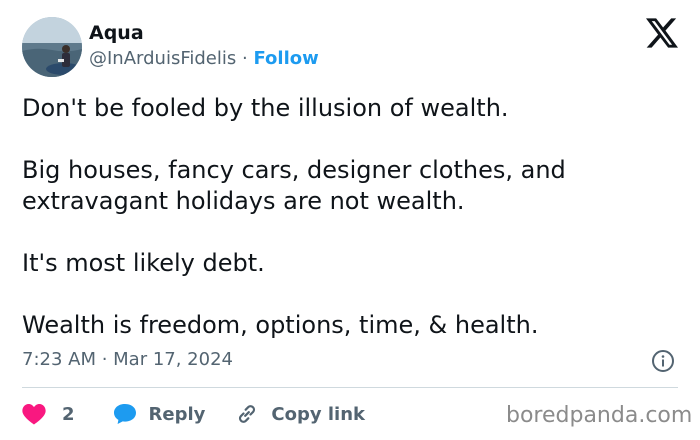 The width and height of the screenshot is (700, 440). Describe the element at coordinates (285, 58) in the screenshot. I see `follow-button: Follow` at that location.